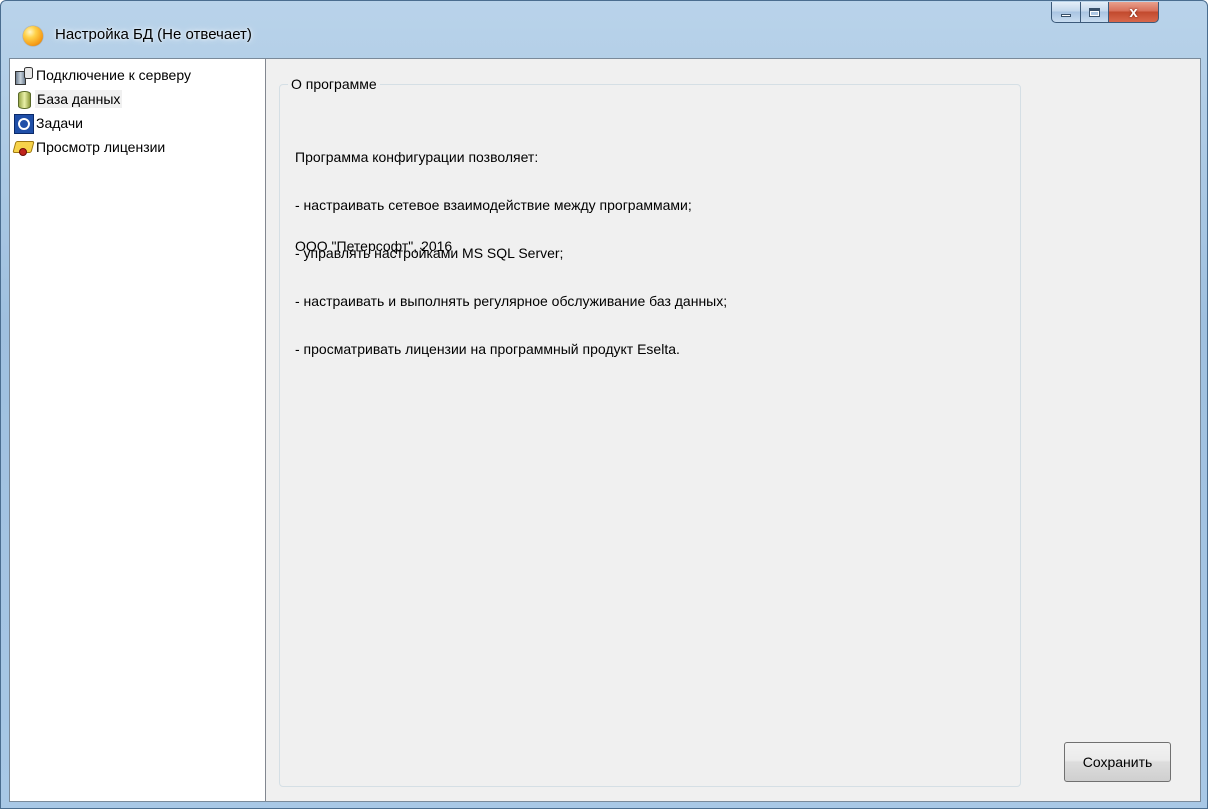 This screenshot has width=1208, height=809. I want to click on database-icon, so click(24, 99).